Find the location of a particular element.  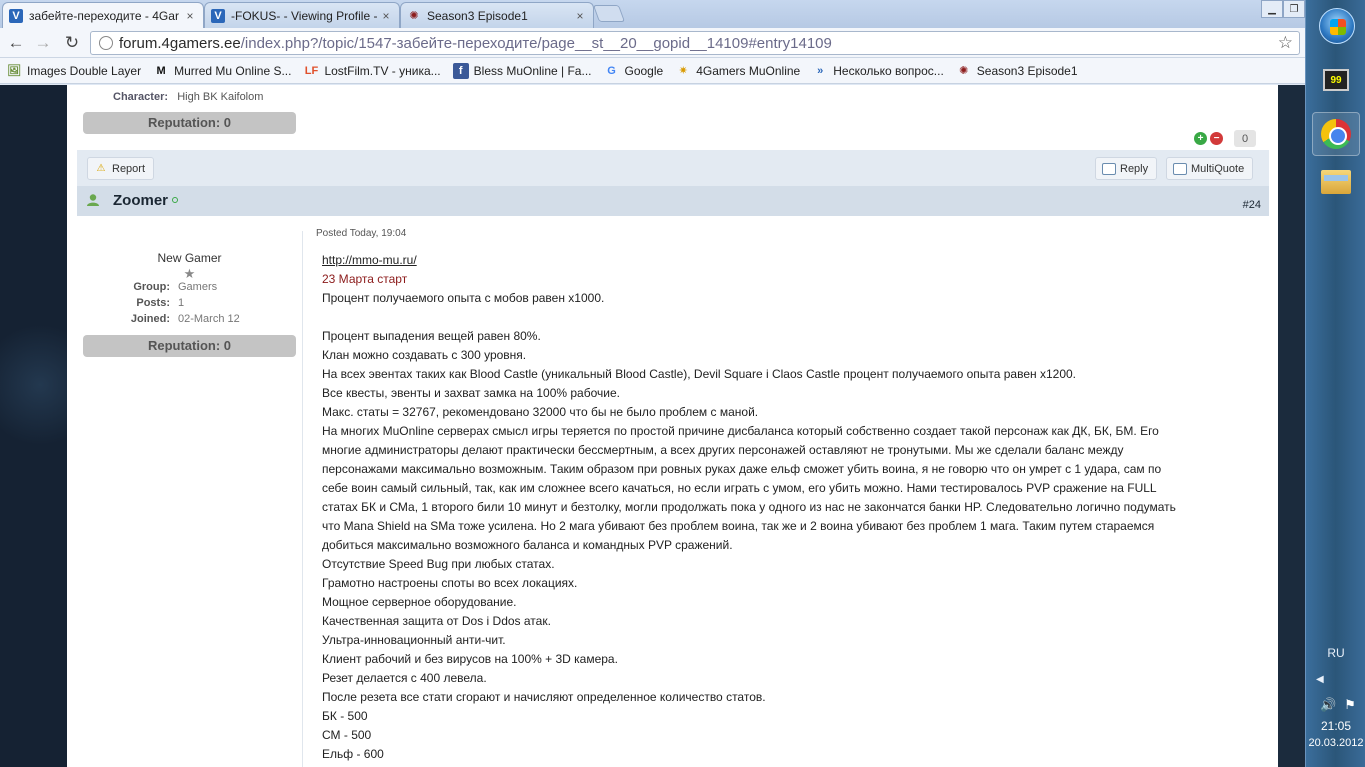

author-group-row: Group: Gamers is located at coordinates (189, 289).